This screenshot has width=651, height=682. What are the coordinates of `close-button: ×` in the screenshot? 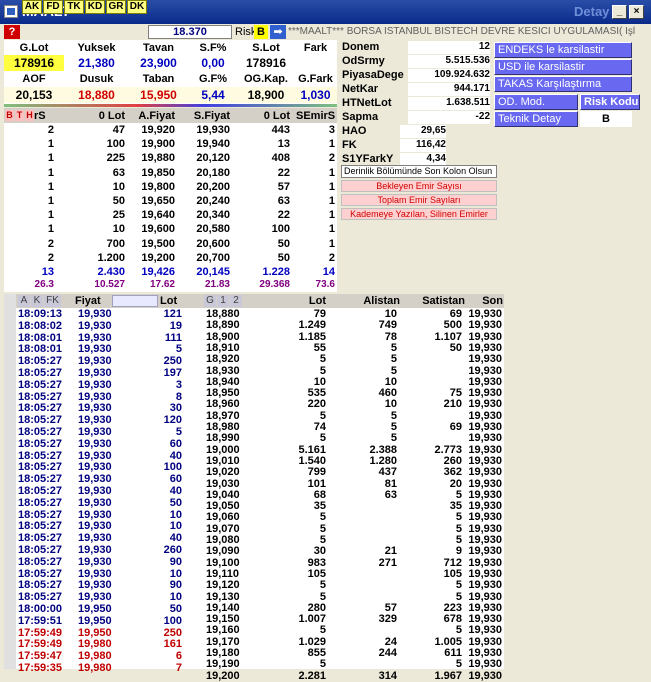 It's located at (636, 12).